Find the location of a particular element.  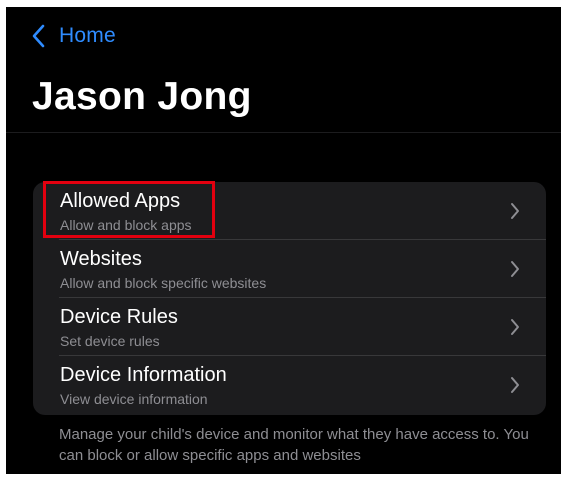

allowed-apps-row: Allowed Apps Allow and block apps is located at coordinates (289, 211).